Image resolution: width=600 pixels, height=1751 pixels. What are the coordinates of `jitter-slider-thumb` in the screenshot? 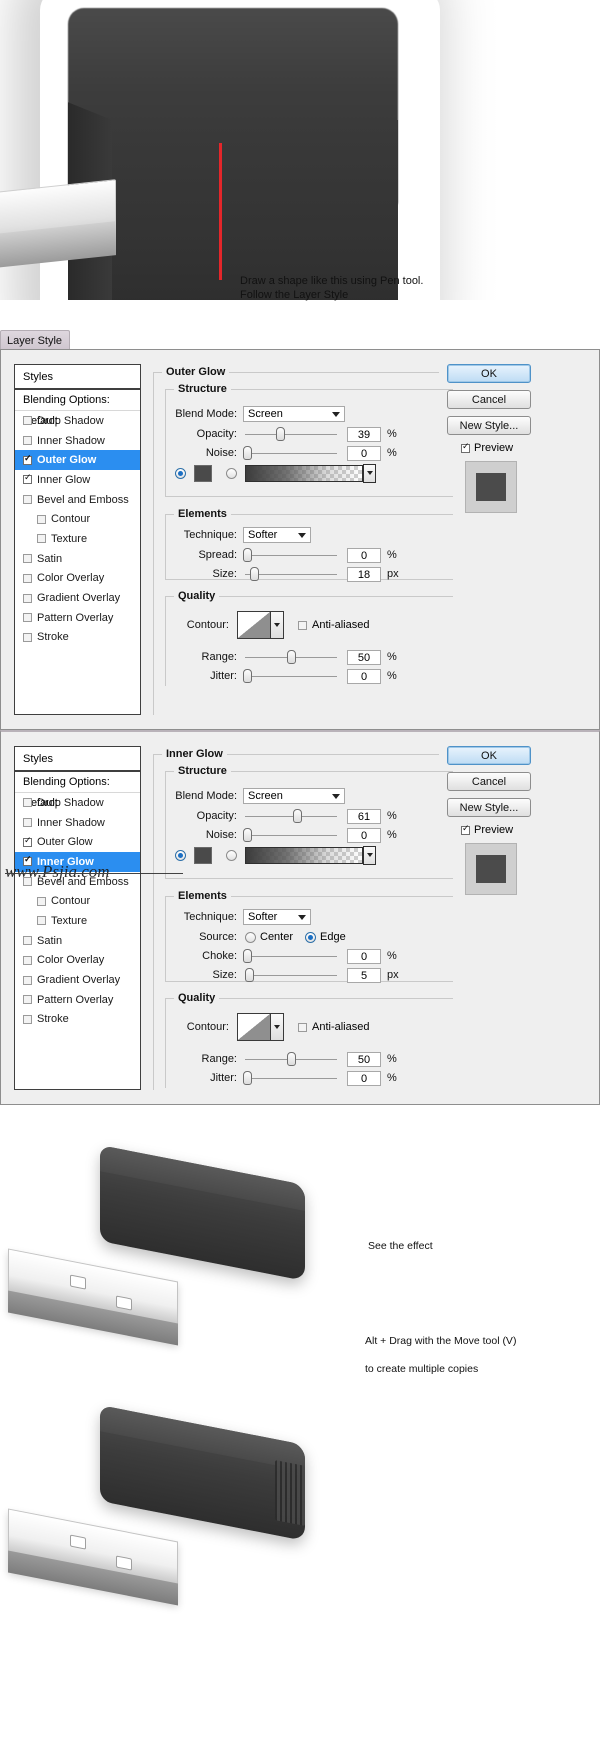 It's located at (248, 676).